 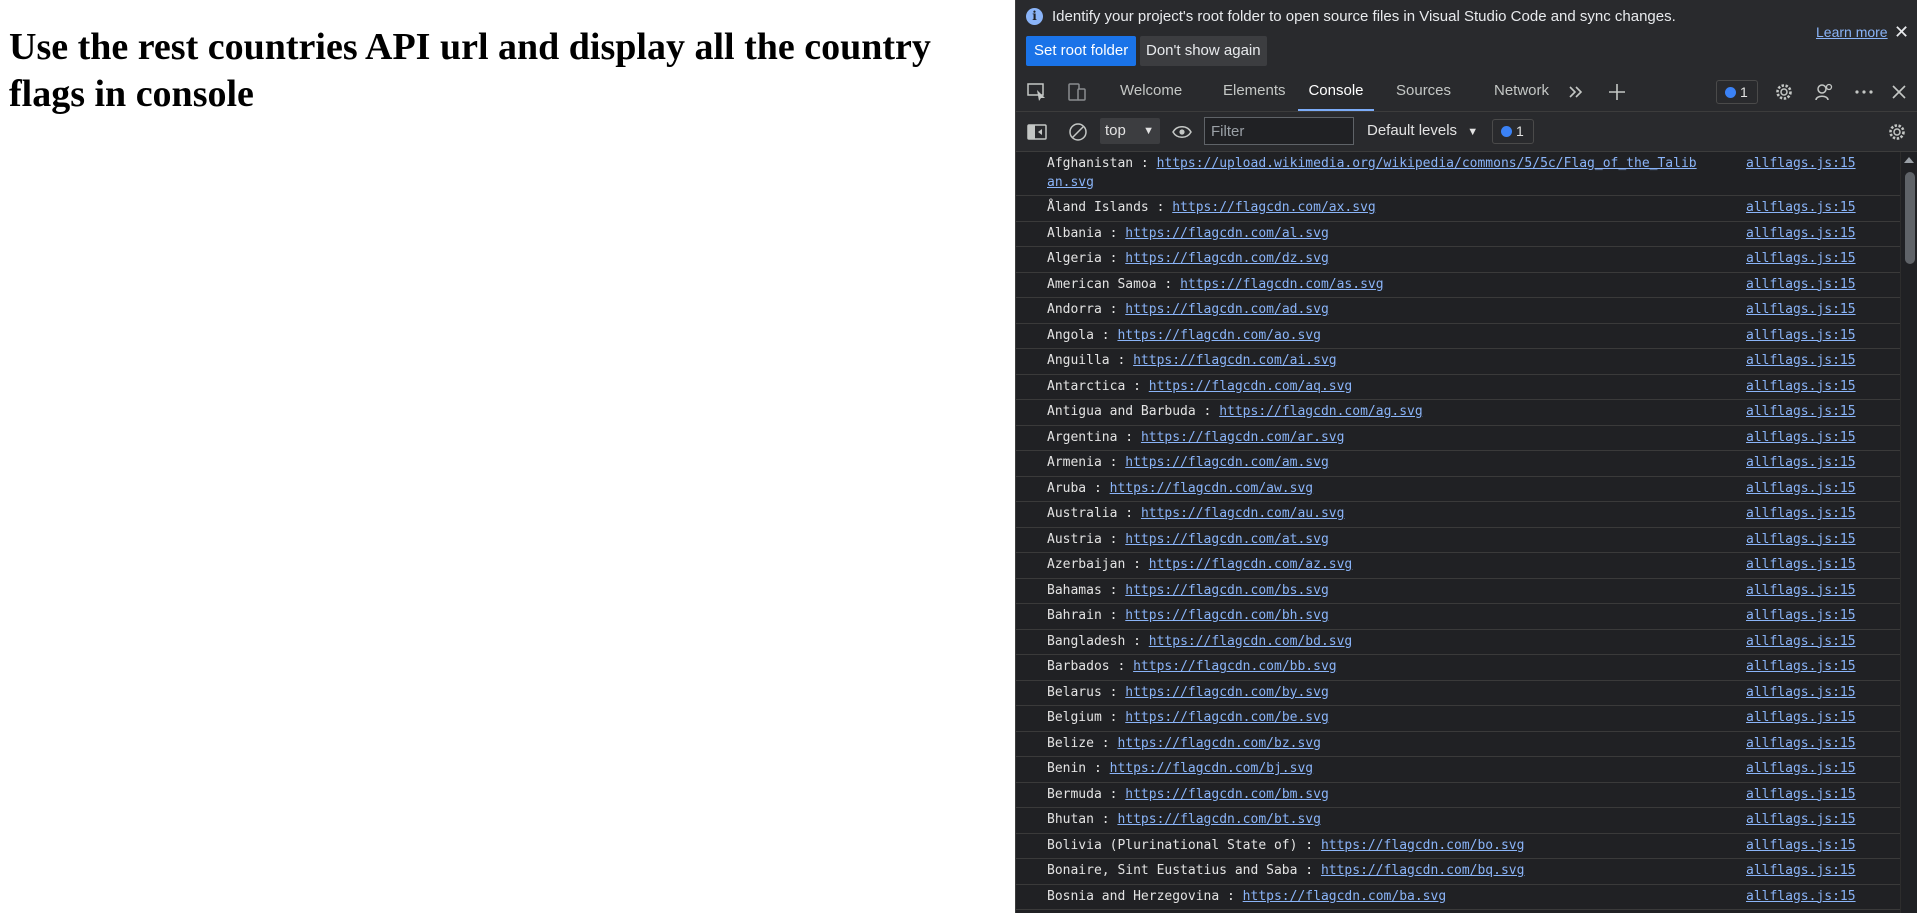 I want to click on set-root-folder-button: Set root folder, so click(x=1081, y=51).